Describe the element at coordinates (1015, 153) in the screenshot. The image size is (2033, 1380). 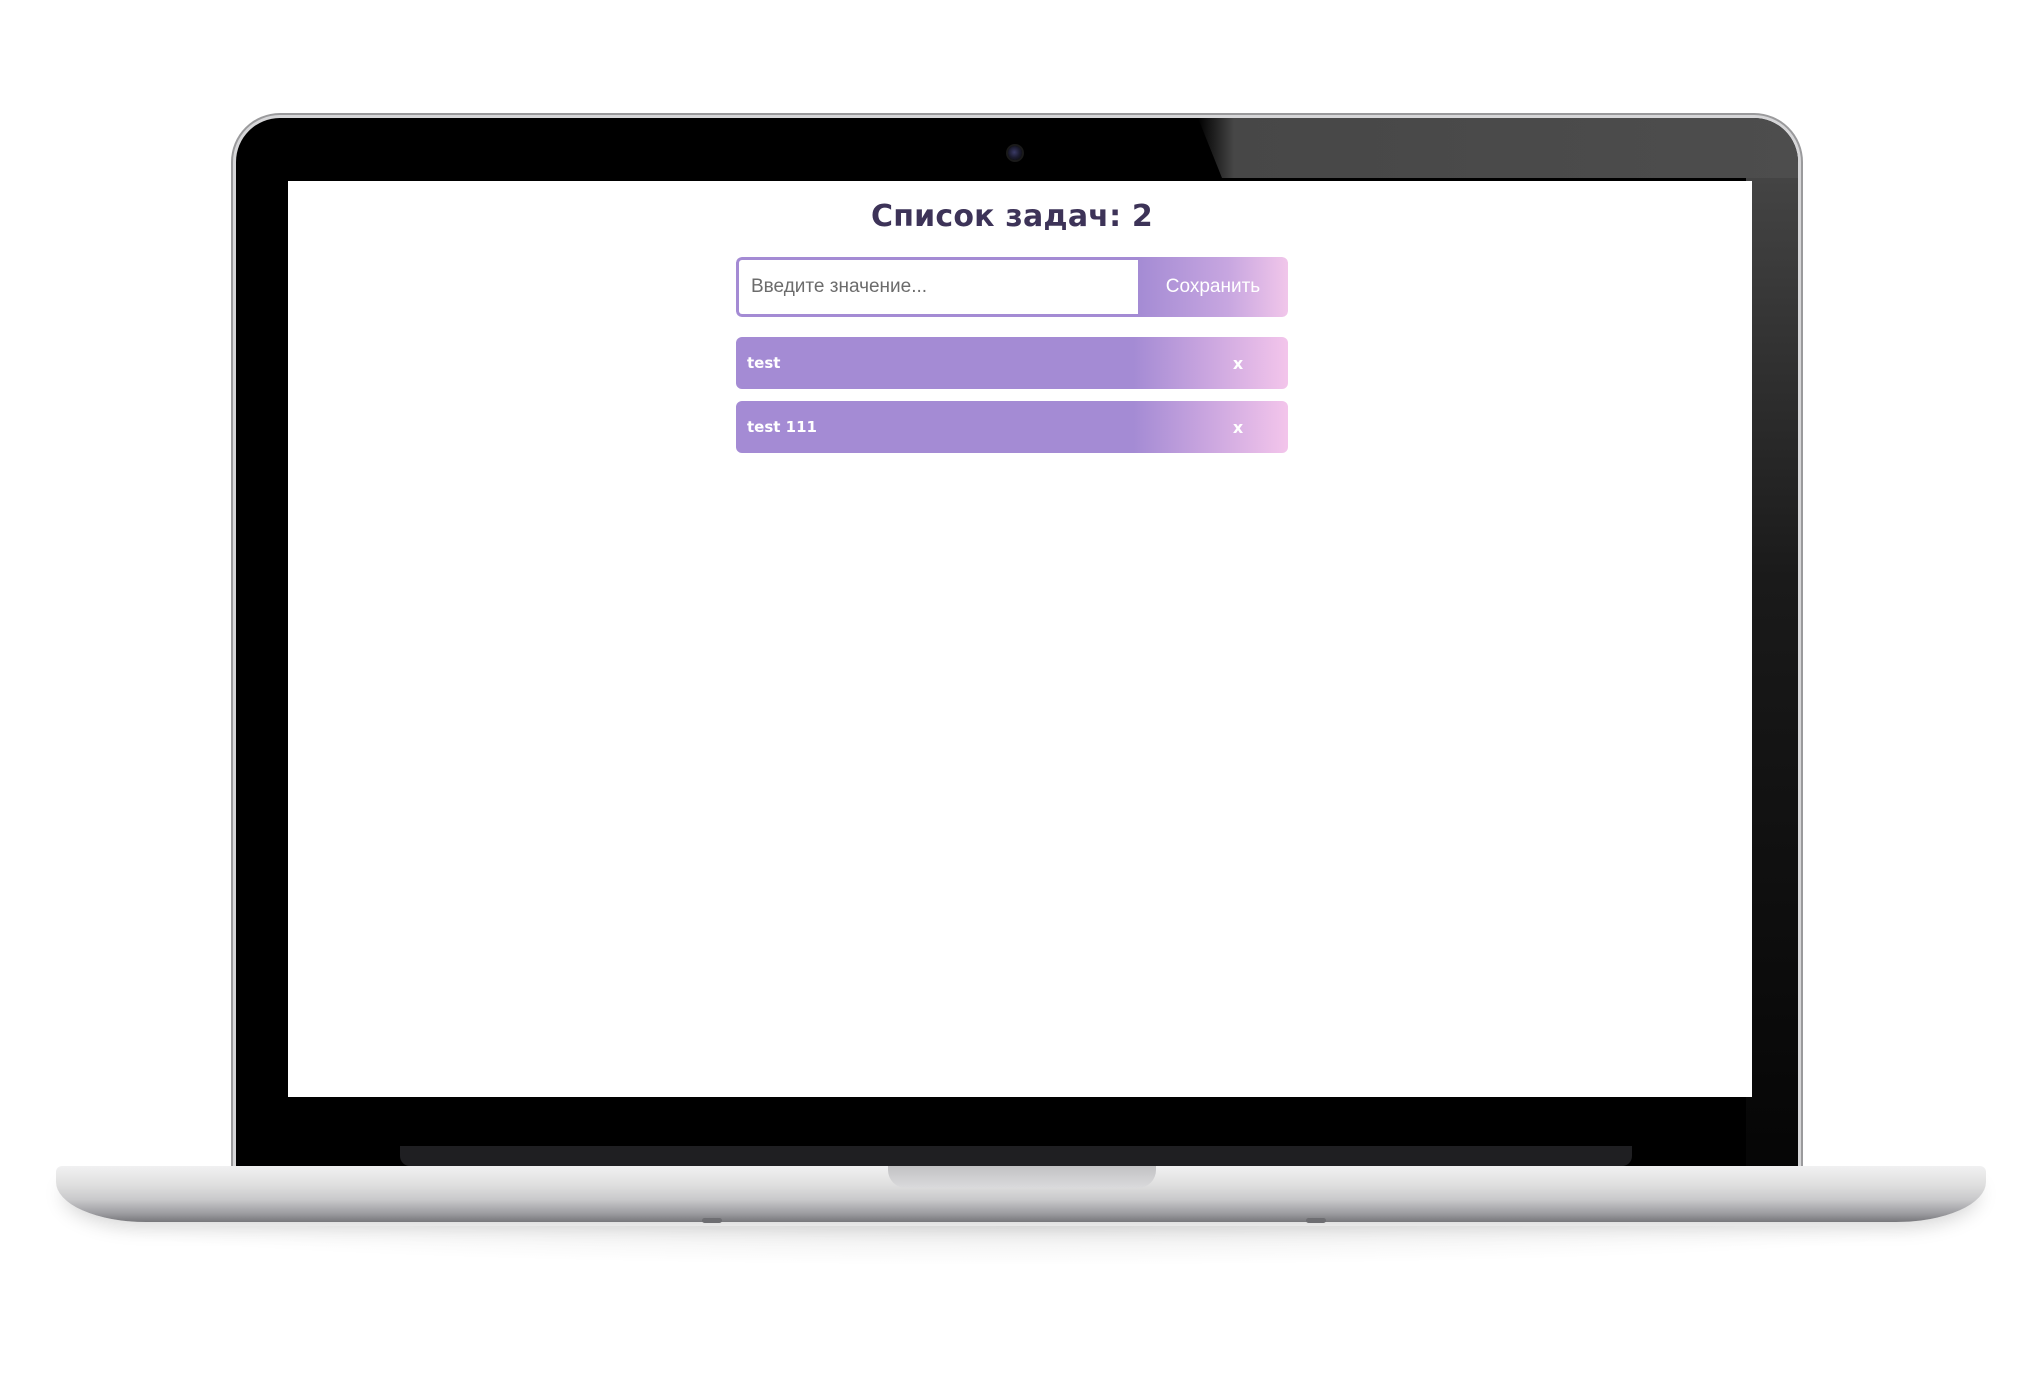
I see `webcam-icon` at that location.